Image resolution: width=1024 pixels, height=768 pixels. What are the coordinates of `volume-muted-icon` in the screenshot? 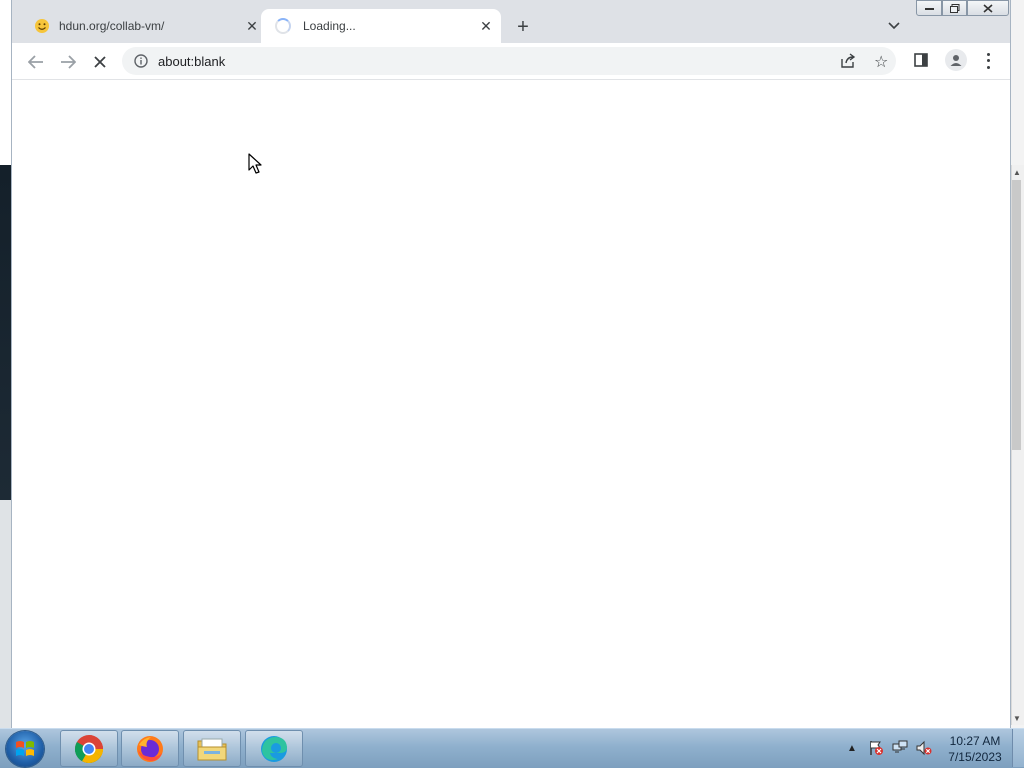 It's located at (924, 748).